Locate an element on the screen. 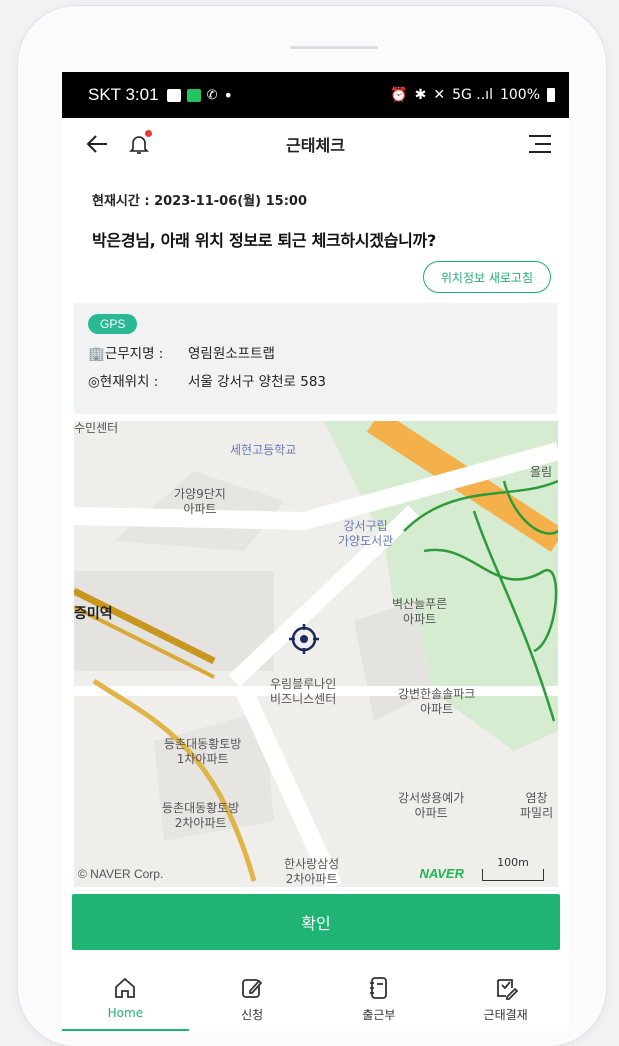  map-poi: 수민센터 is located at coordinates (96, 428).